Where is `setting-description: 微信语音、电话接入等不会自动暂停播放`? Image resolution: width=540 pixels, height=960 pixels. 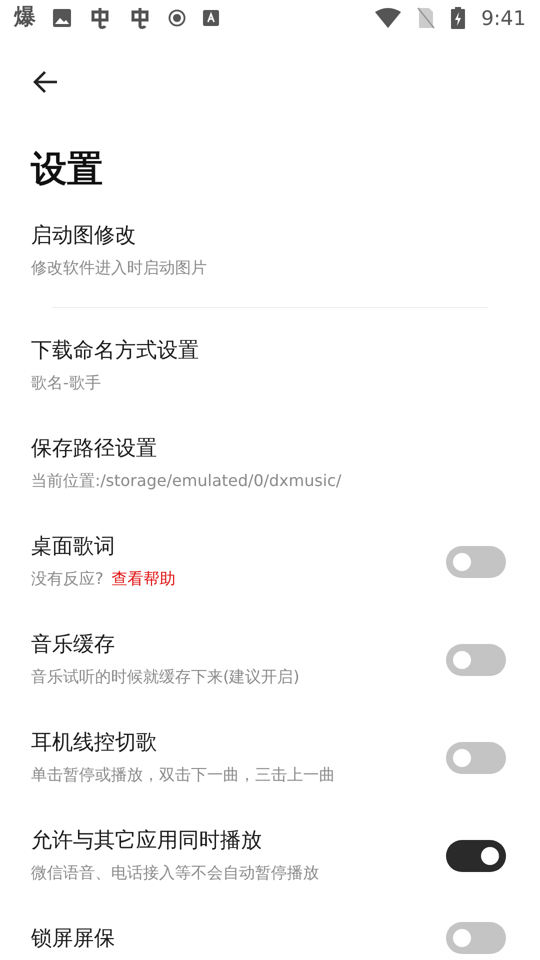
setting-description: 微信语音、电话接入等不会自动暂停播放 is located at coordinates (175, 873).